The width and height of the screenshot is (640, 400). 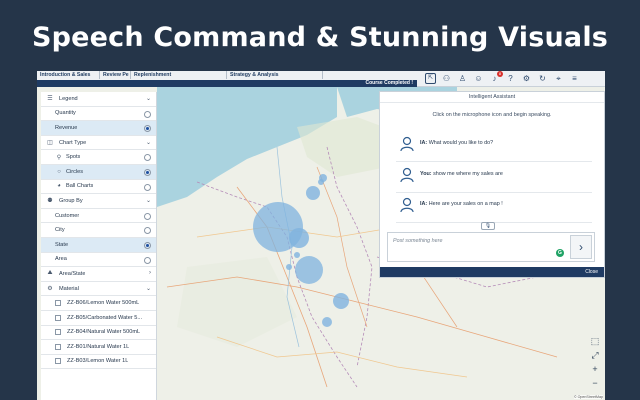 I want to click on settings-icon: ⚙, so click(x=526, y=78).